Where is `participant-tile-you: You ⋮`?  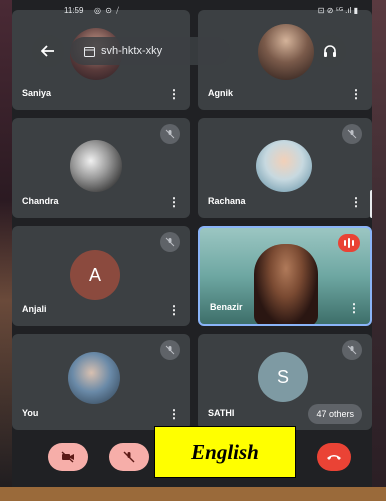
participant-tile-you: You ⋮ is located at coordinates (101, 382).